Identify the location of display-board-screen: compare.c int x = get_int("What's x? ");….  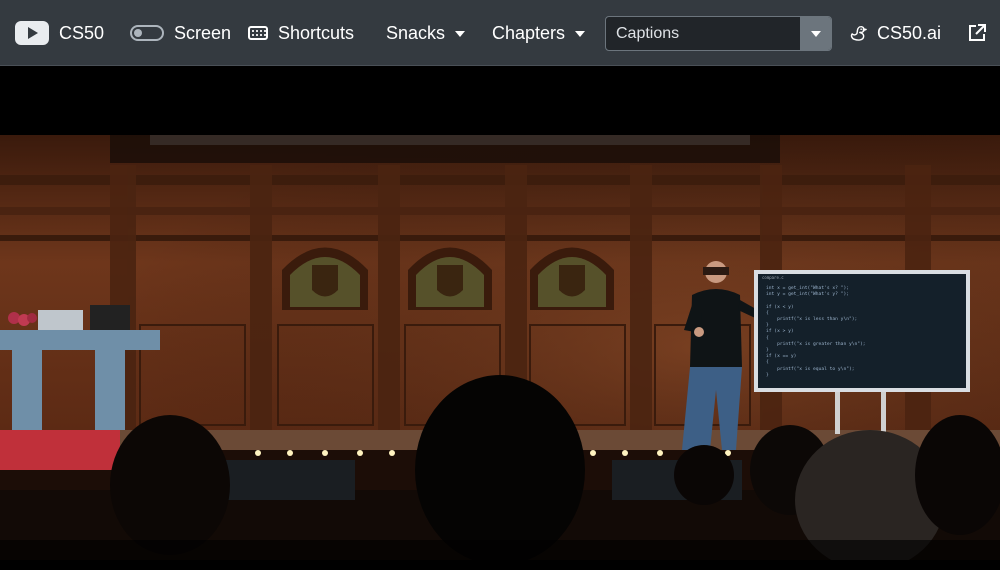
(862, 331).